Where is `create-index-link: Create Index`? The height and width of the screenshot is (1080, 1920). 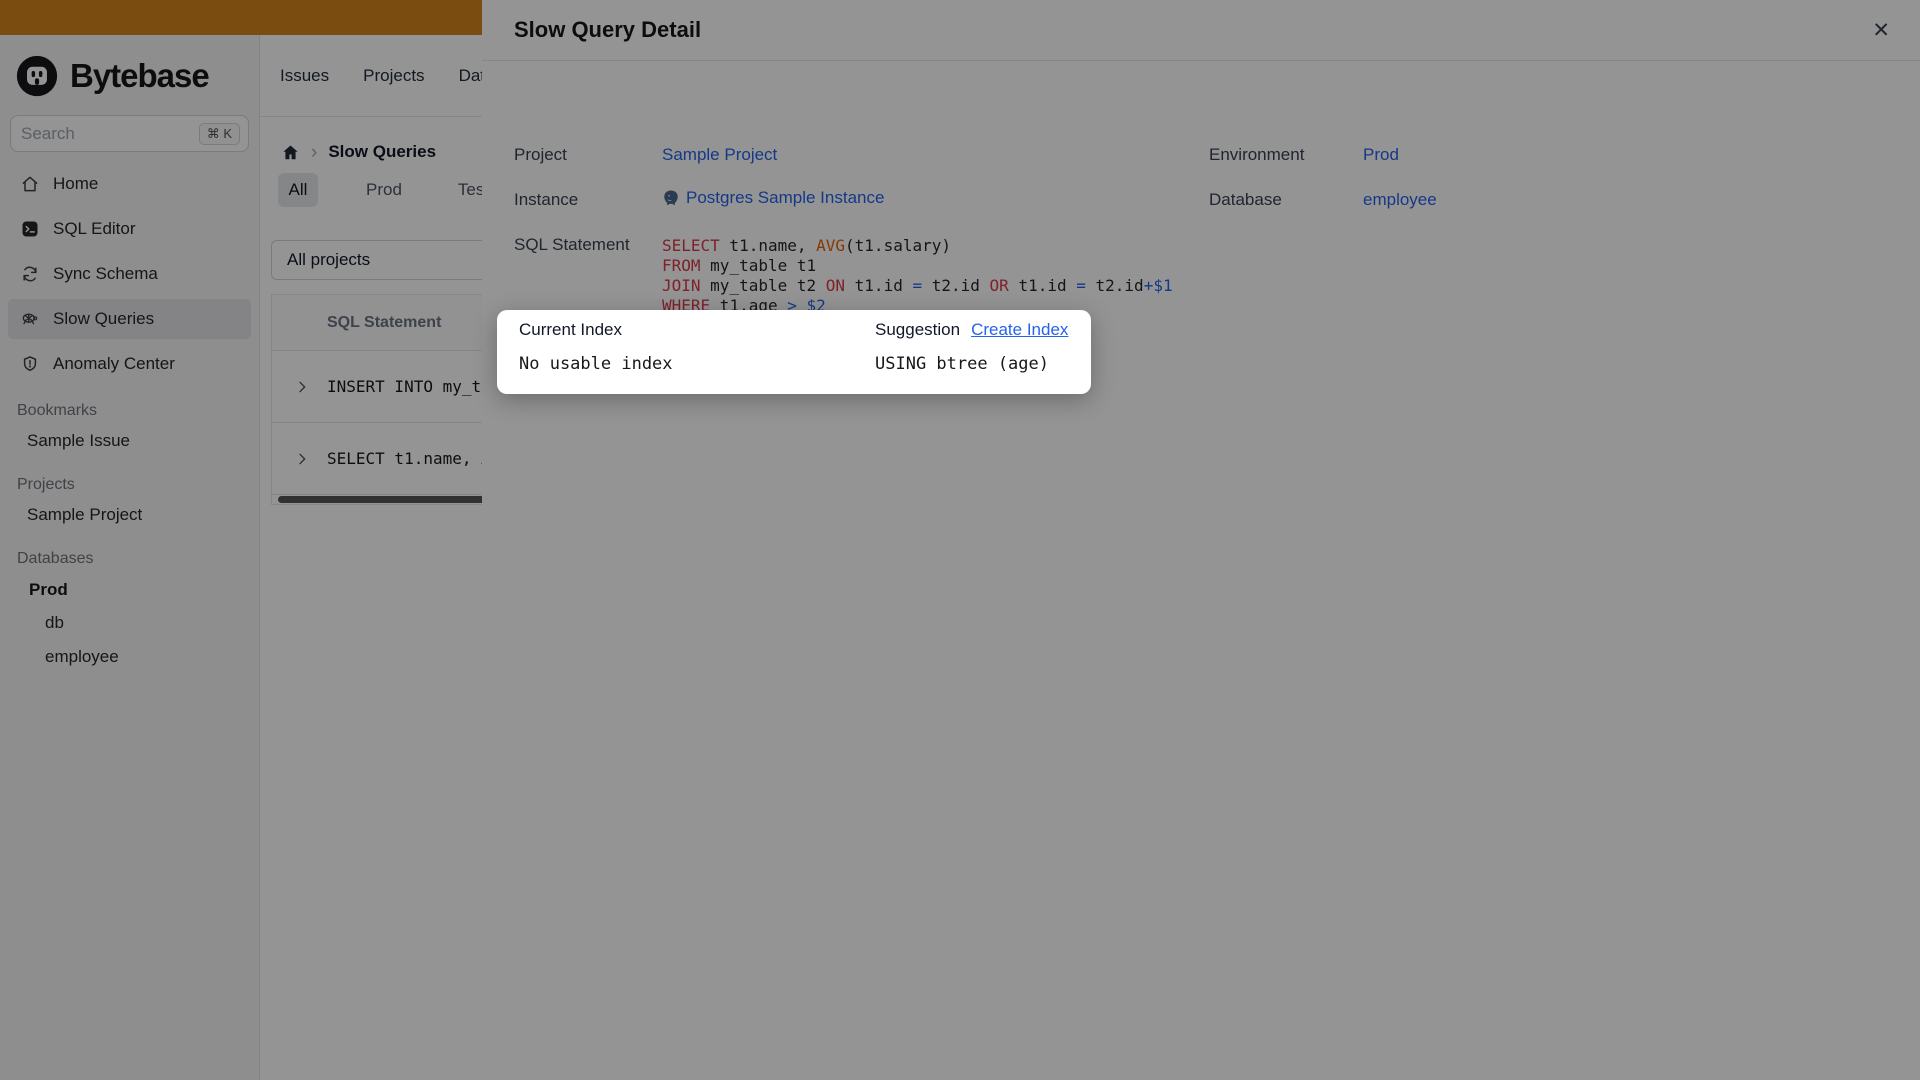
create-index-link: Create Index is located at coordinates (1019, 330).